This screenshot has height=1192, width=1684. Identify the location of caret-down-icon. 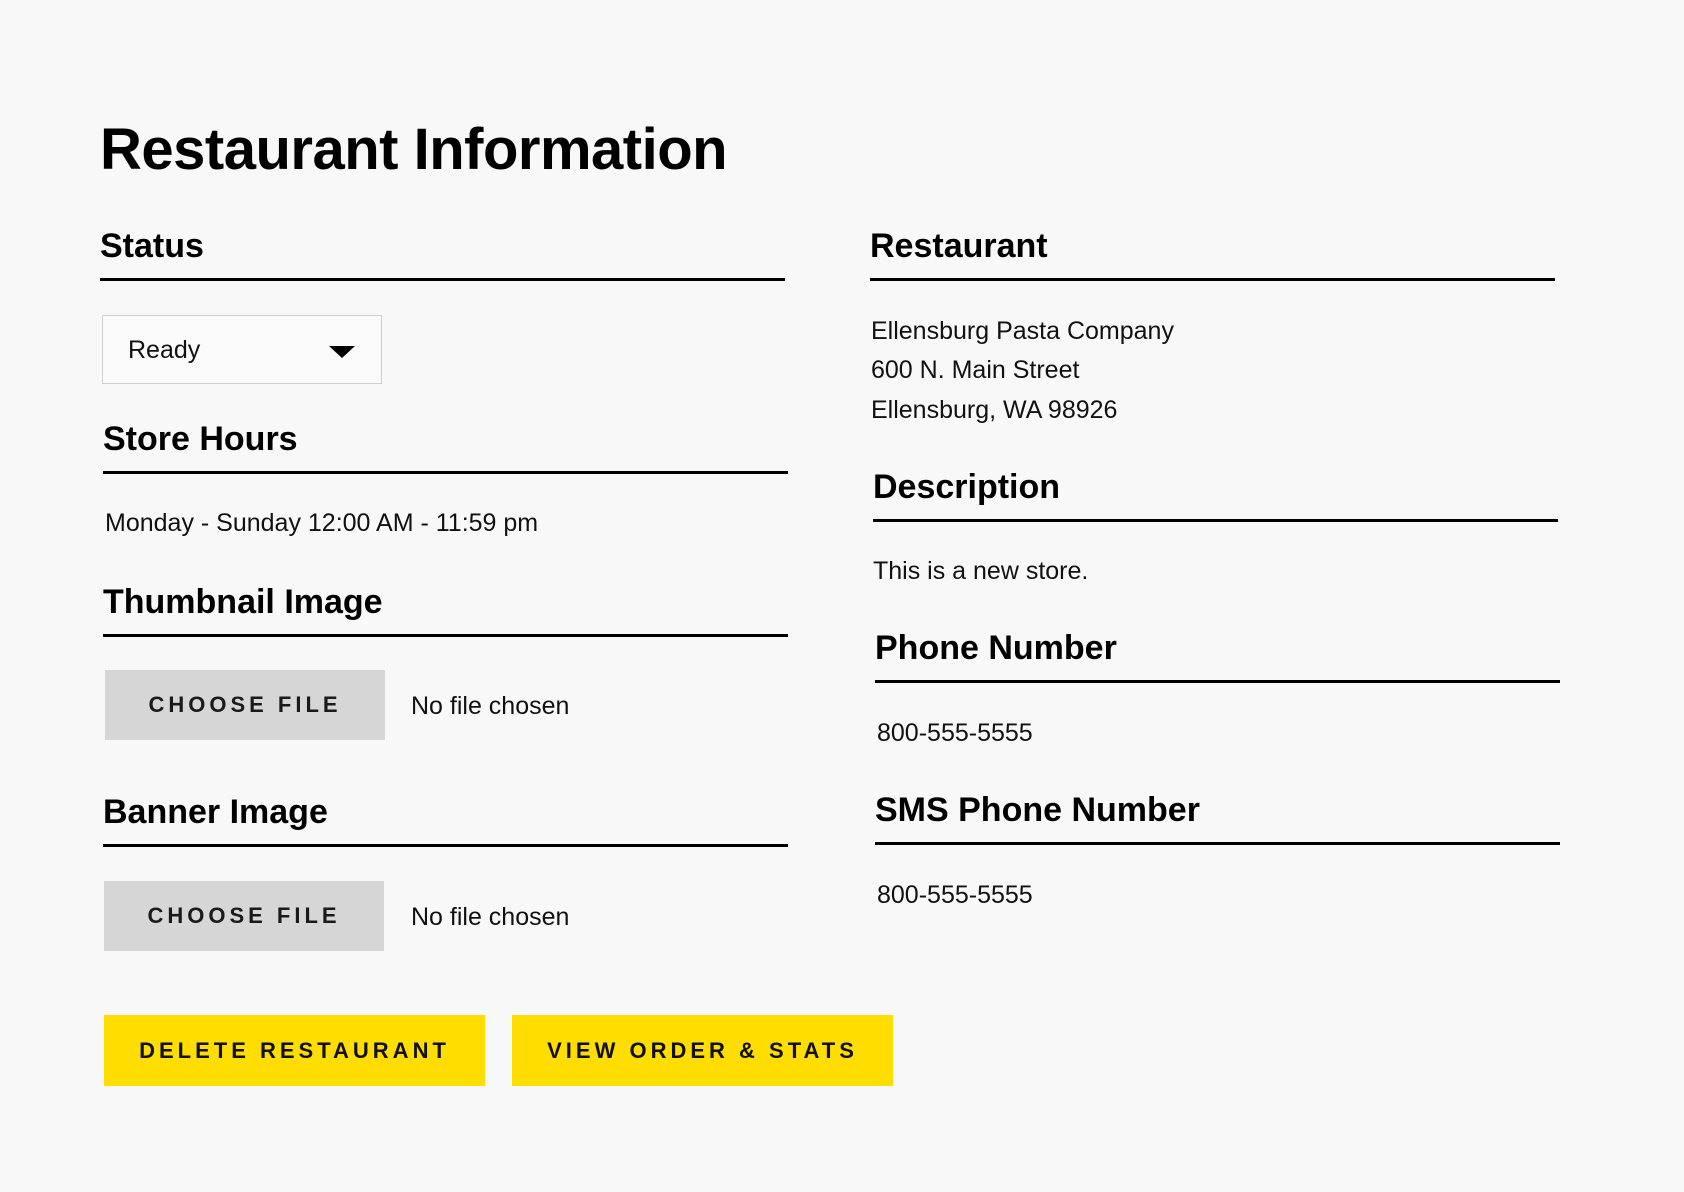
(342, 352).